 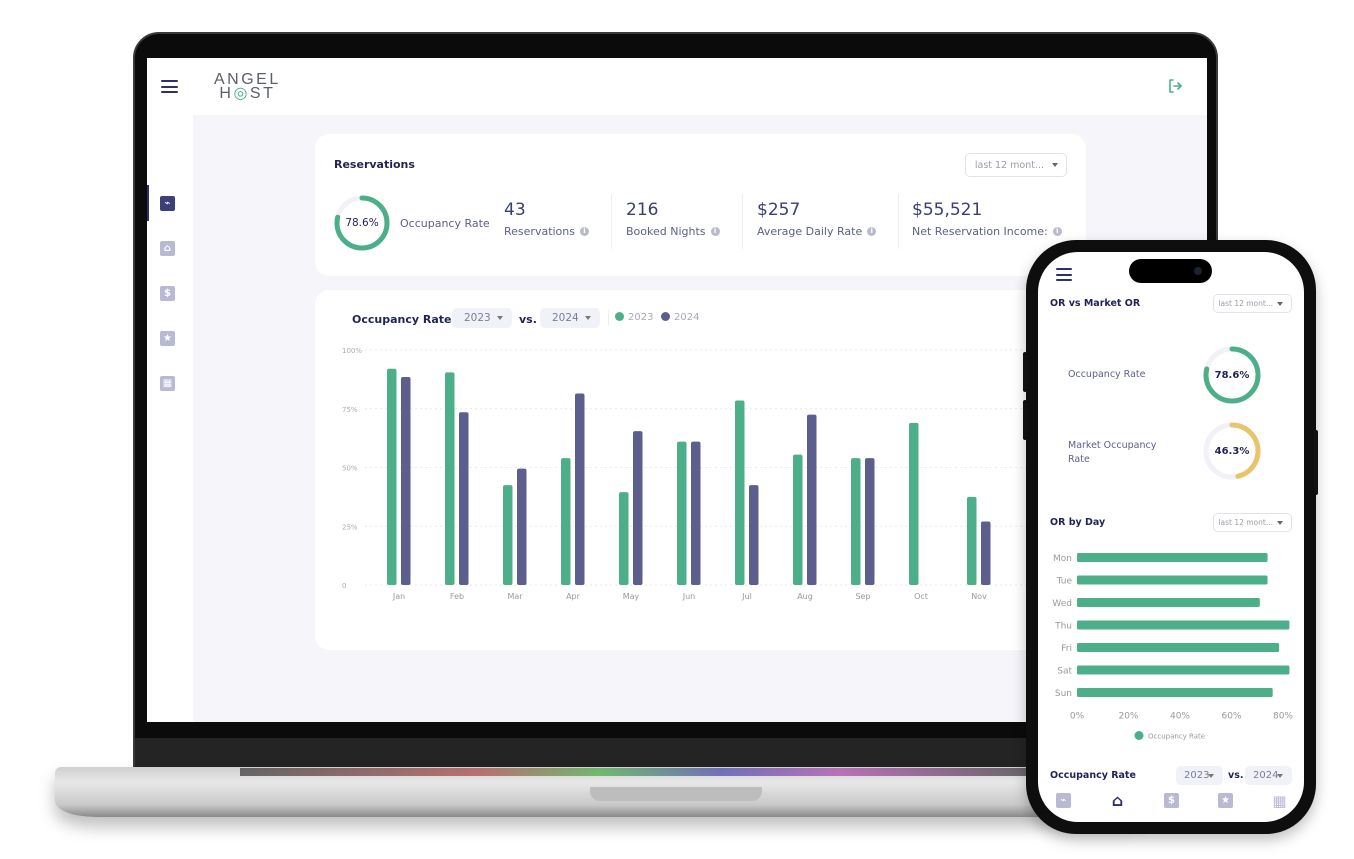 What do you see at coordinates (464, 498) in the screenshot?
I see `bar-2024-Feb` at bounding box center [464, 498].